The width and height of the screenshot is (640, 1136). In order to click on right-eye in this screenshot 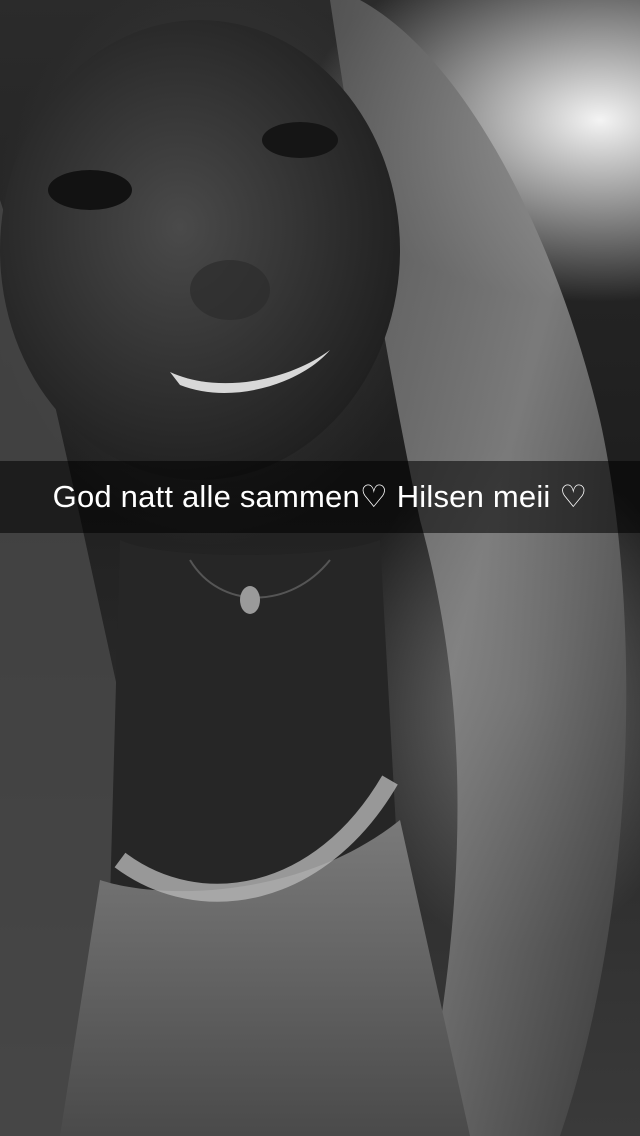, I will do `click(300, 140)`.